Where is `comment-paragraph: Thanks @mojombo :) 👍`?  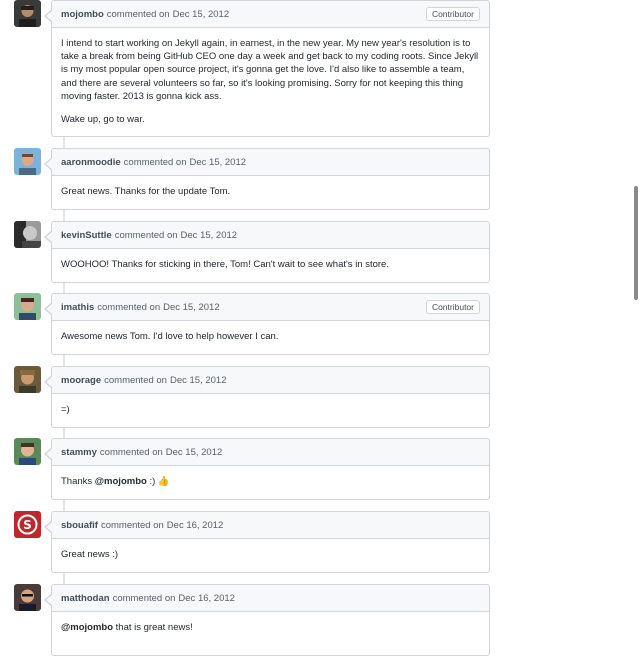 comment-paragraph: Thanks @mojombo :) 👍 is located at coordinates (270, 481).